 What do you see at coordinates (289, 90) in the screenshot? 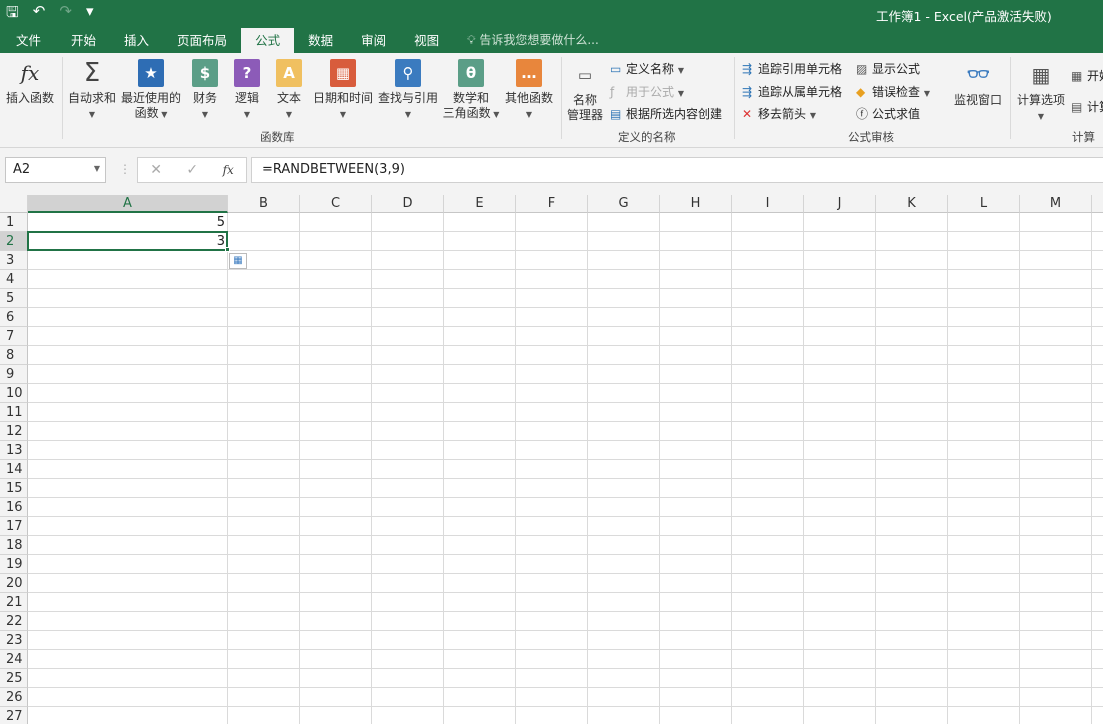
I see `text-button: A 文本 ▼` at bounding box center [289, 90].